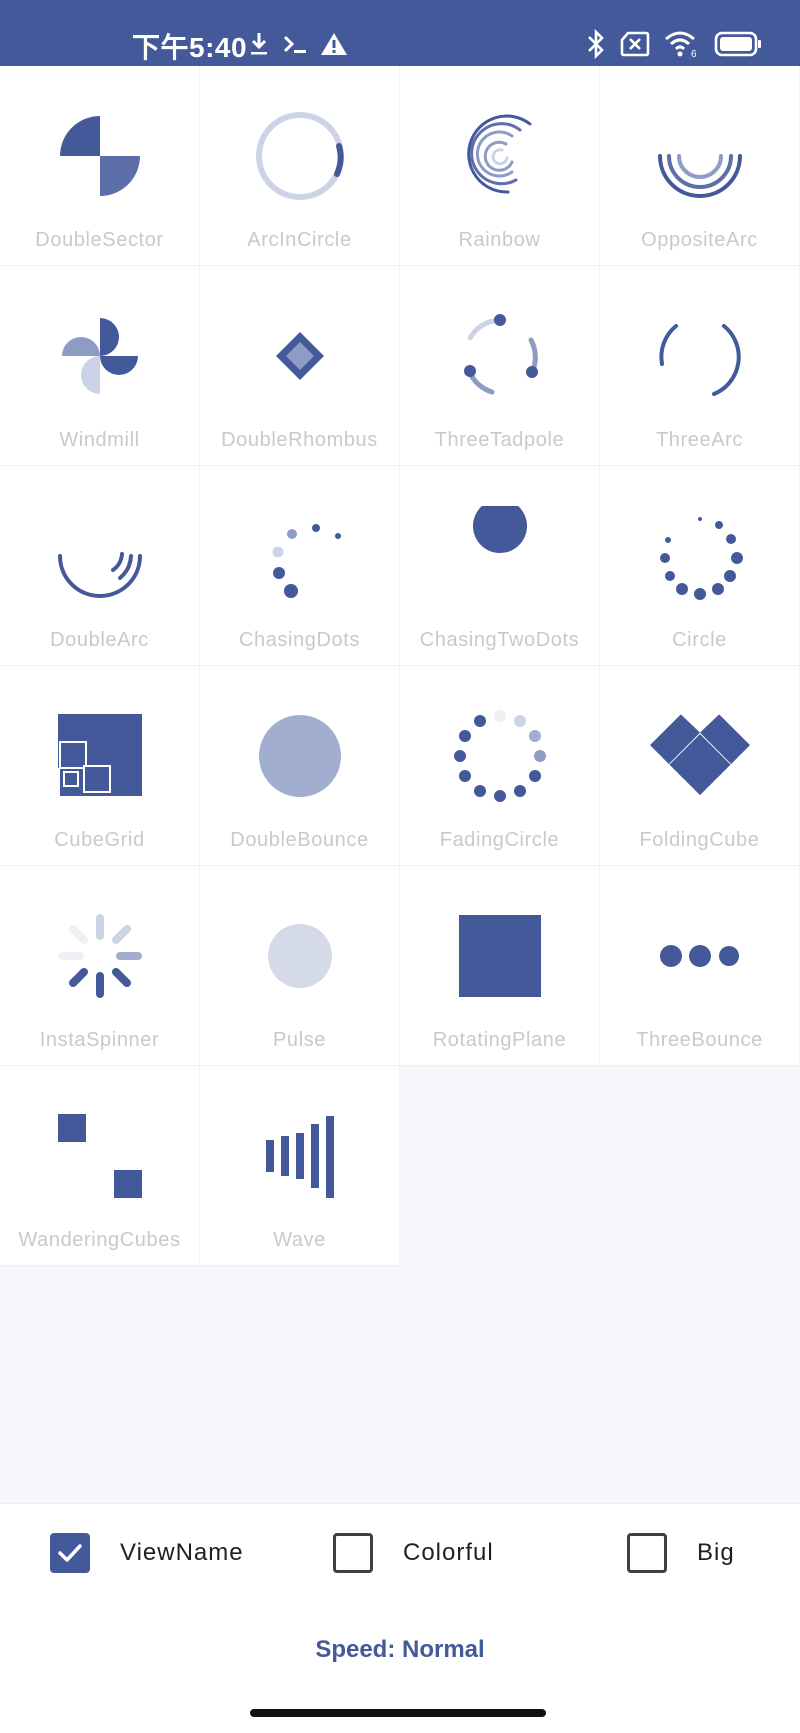 Image resolution: width=800 pixels, height=1733 pixels. Describe the element at coordinates (182, 1552) in the screenshot. I see `view-name-label: ViewName` at that location.